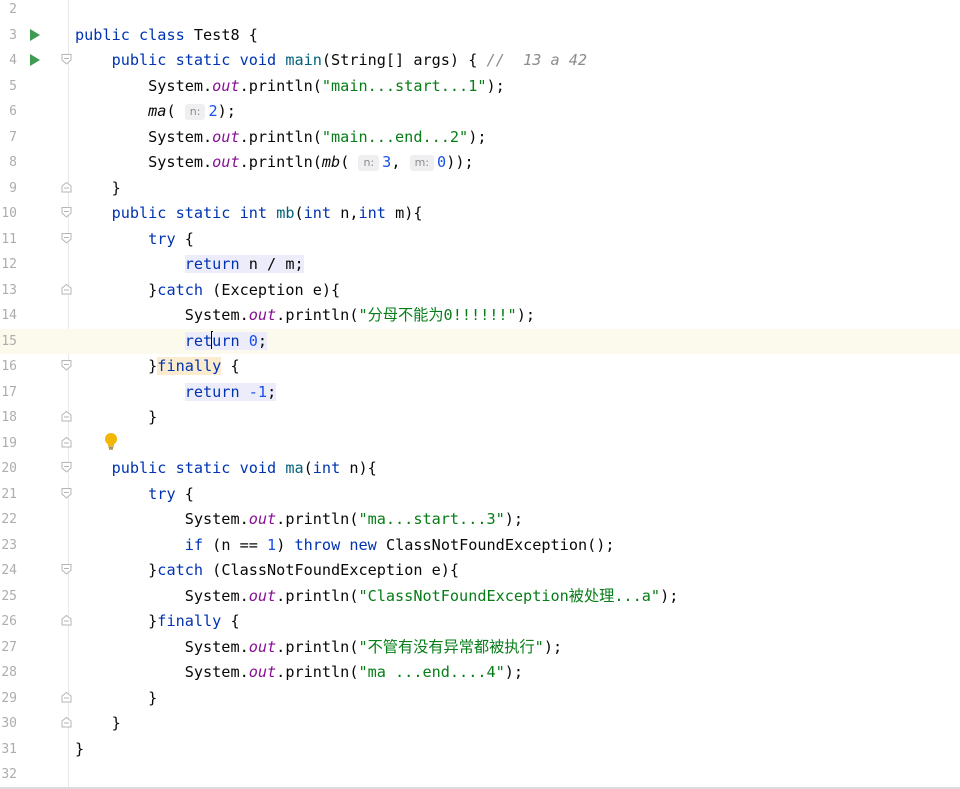 The width and height of the screenshot is (960, 789). I want to click on code-text: public static int mb(int n,int m){, so click(249, 213).